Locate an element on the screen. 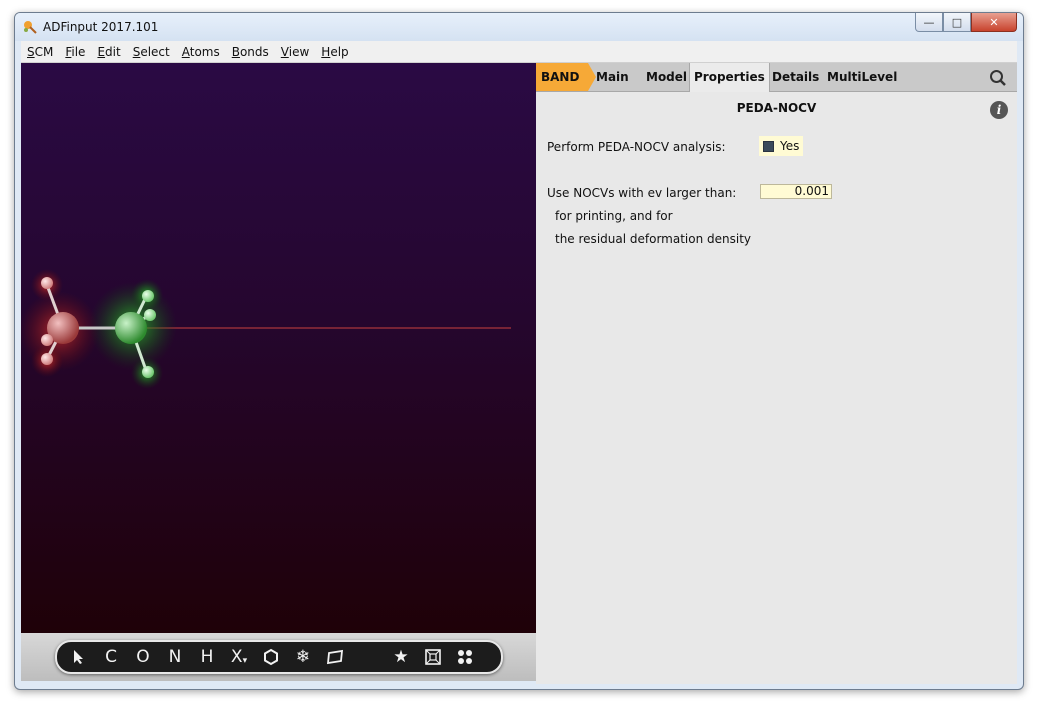  atom-toolbar: C O N H X ▾ ❄ ★ is located at coordinates (279, 657).